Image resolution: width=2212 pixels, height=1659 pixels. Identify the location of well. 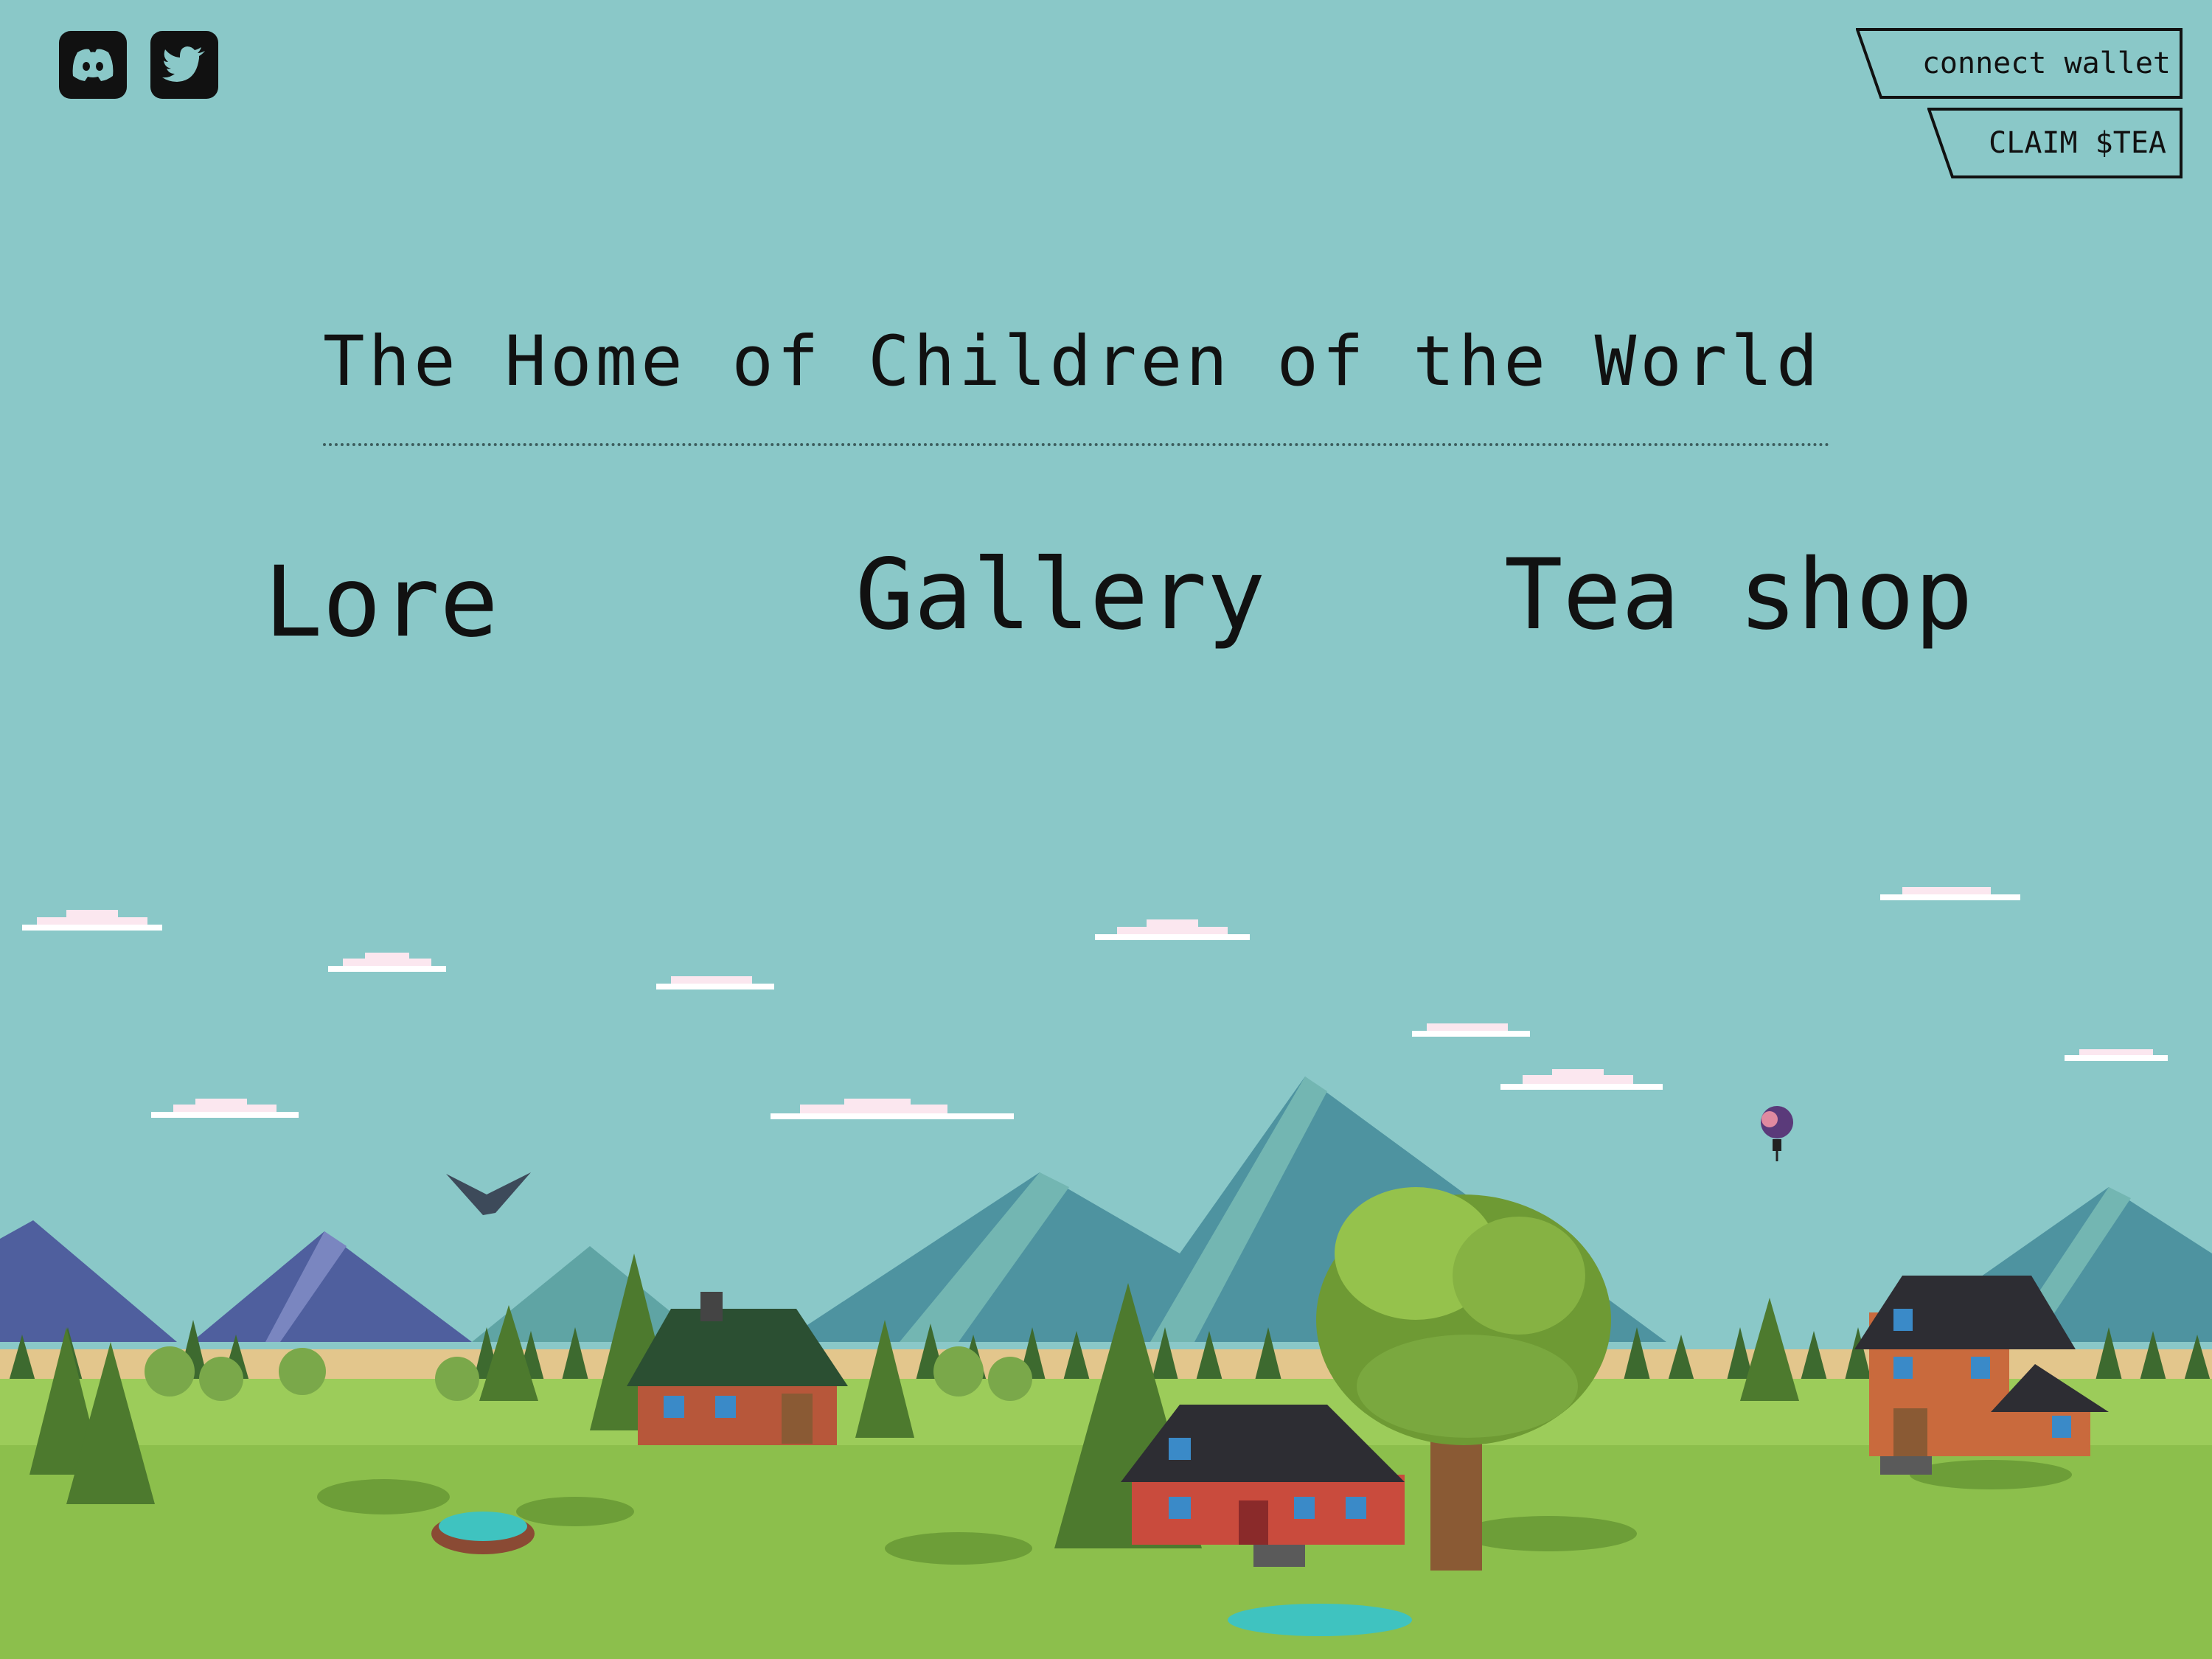
(483, 1533).